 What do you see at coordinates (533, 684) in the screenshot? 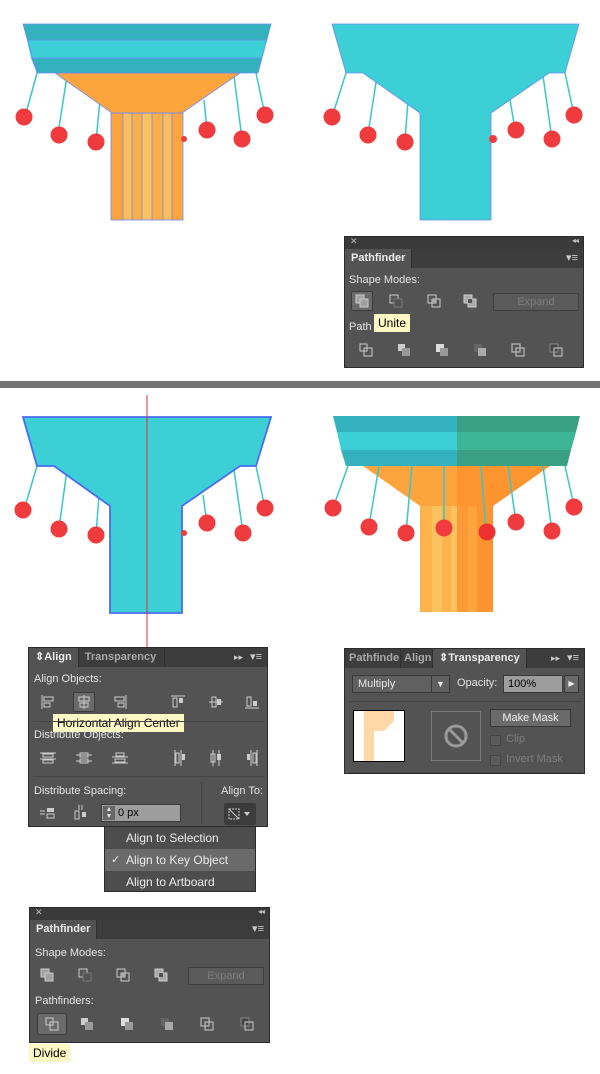
I see `opacity-input: 100%` at bounding box center [533, 684].